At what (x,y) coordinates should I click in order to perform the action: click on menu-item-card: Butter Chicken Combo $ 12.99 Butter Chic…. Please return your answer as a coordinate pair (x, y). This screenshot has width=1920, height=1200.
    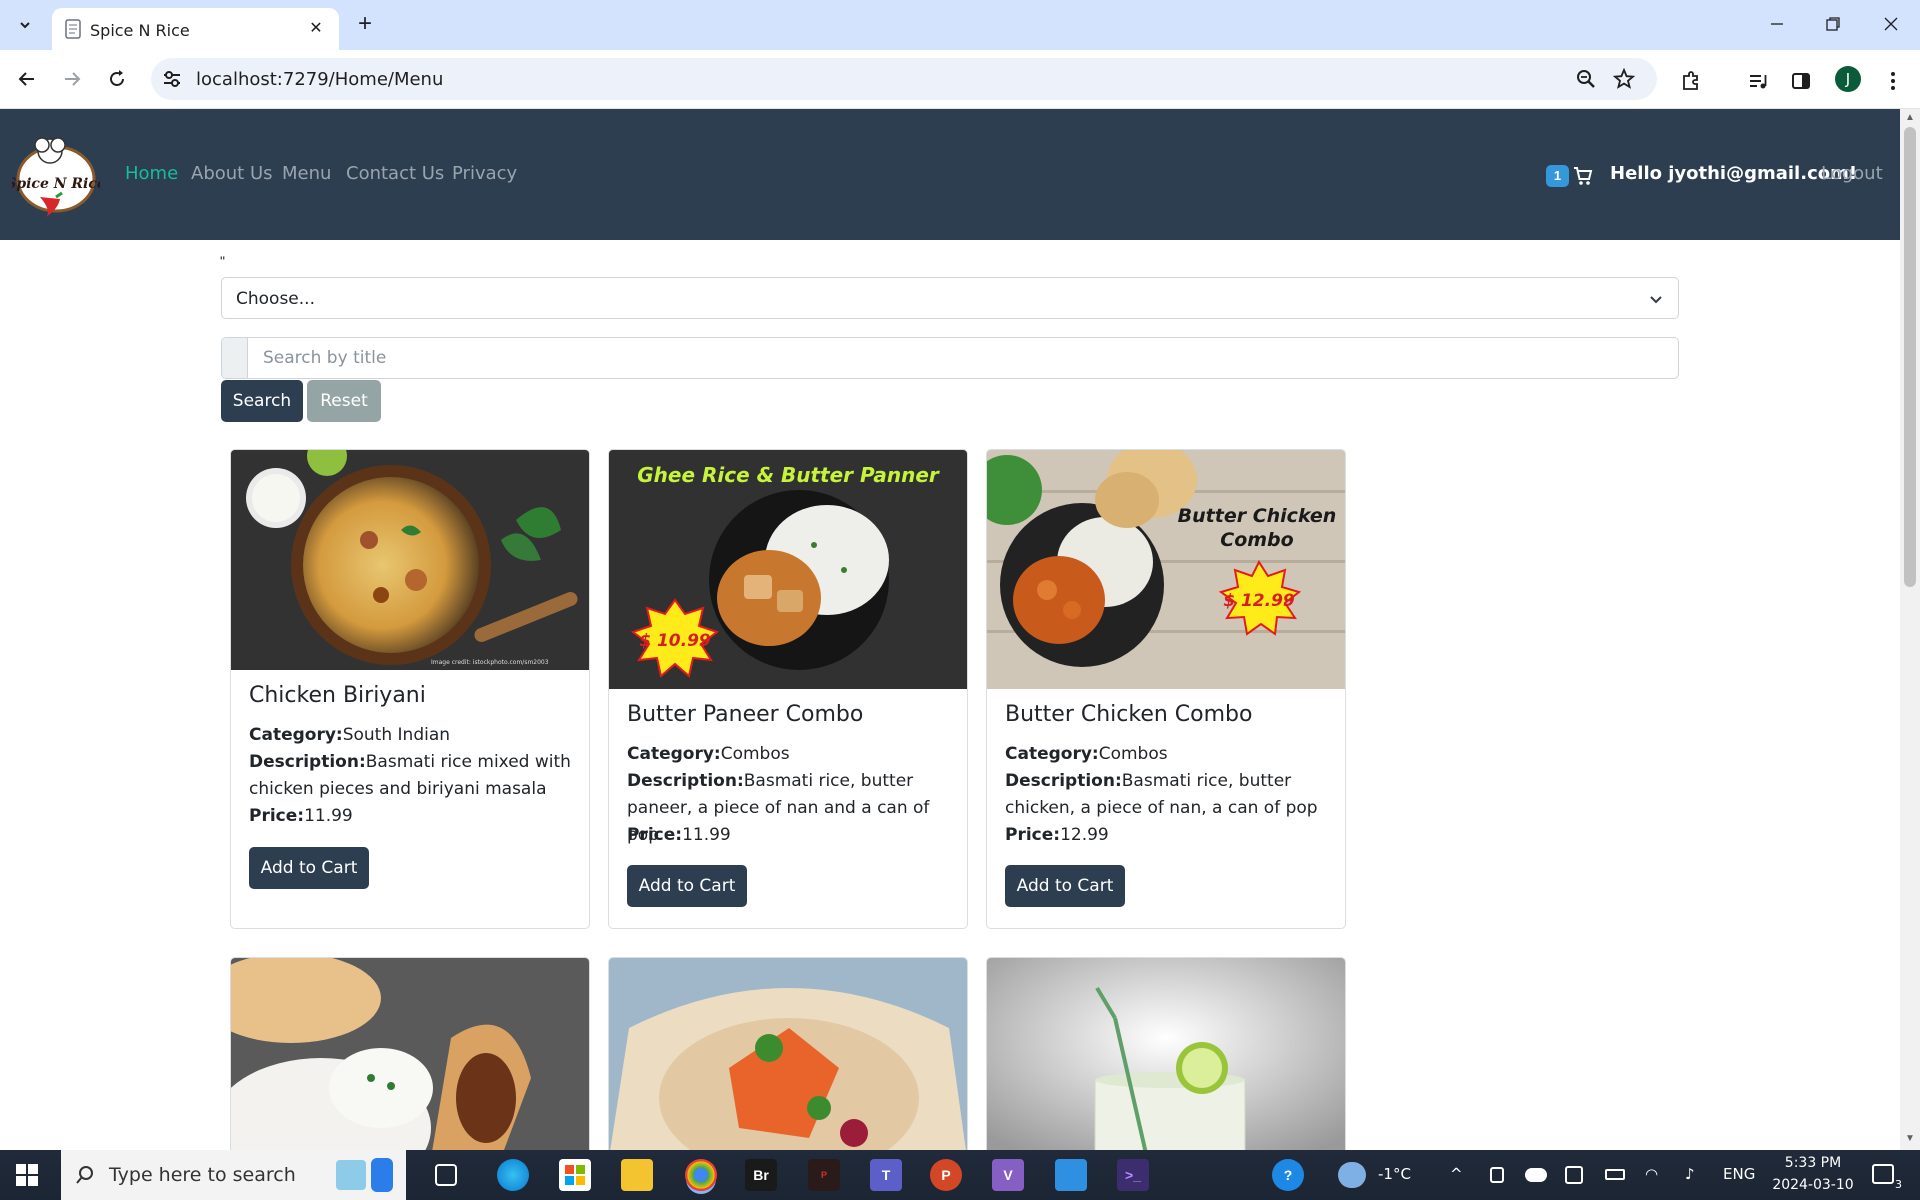
    Looking at the image, I should click on (1166, 689).